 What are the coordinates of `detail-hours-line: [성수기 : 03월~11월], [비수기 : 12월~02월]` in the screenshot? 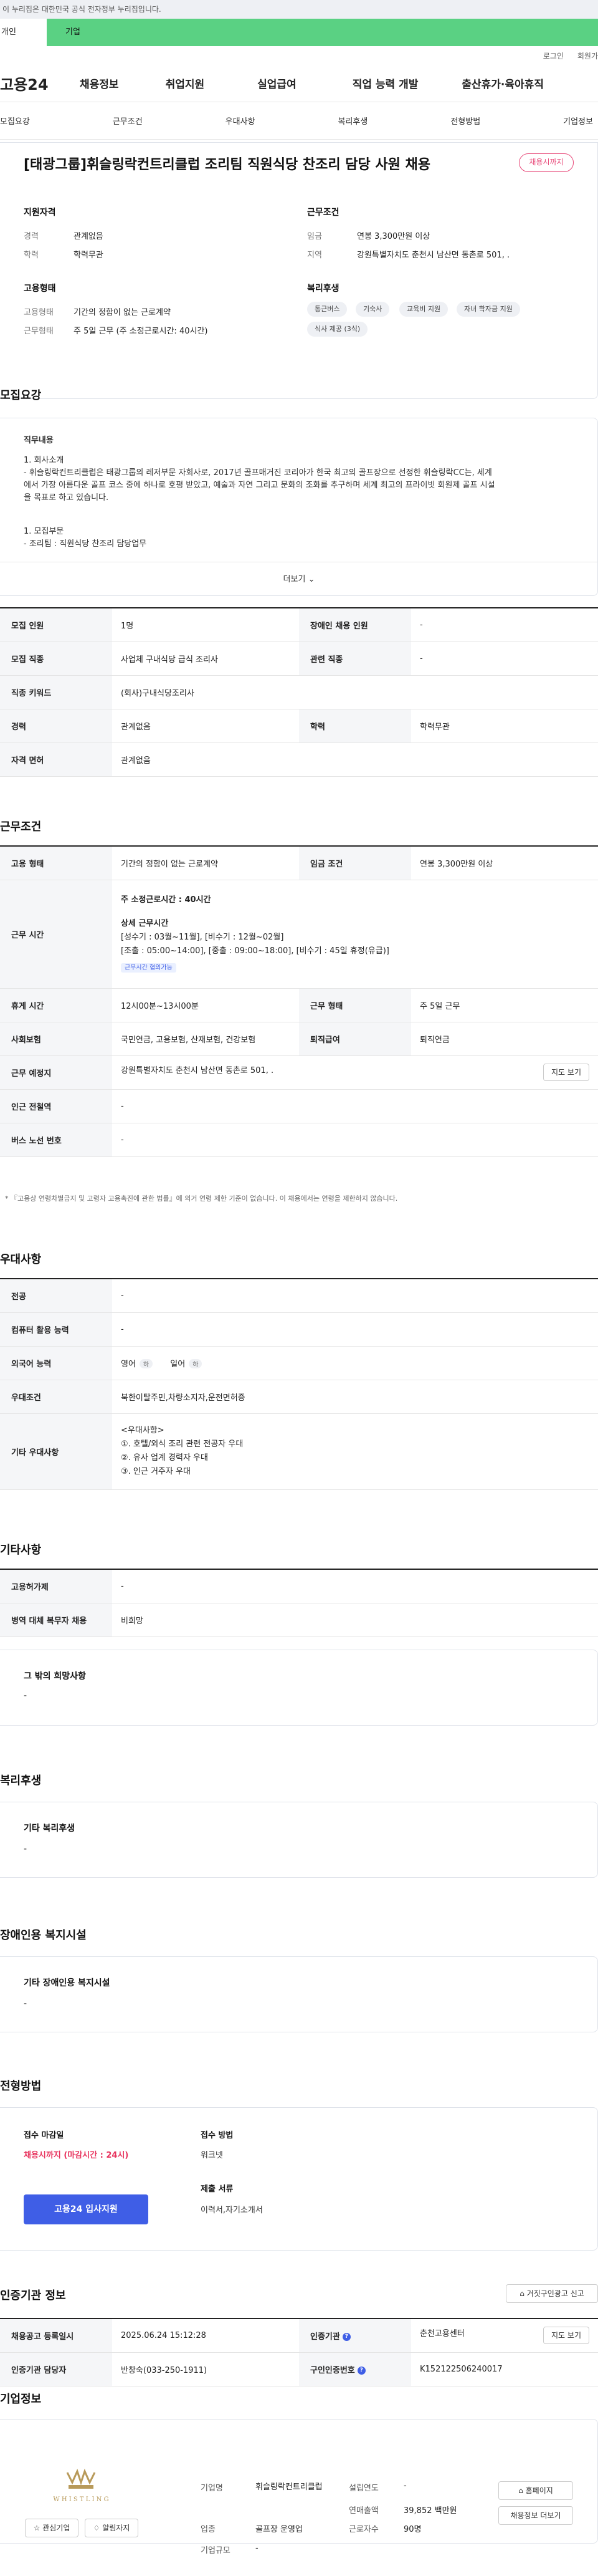 It's located at (203, 937).